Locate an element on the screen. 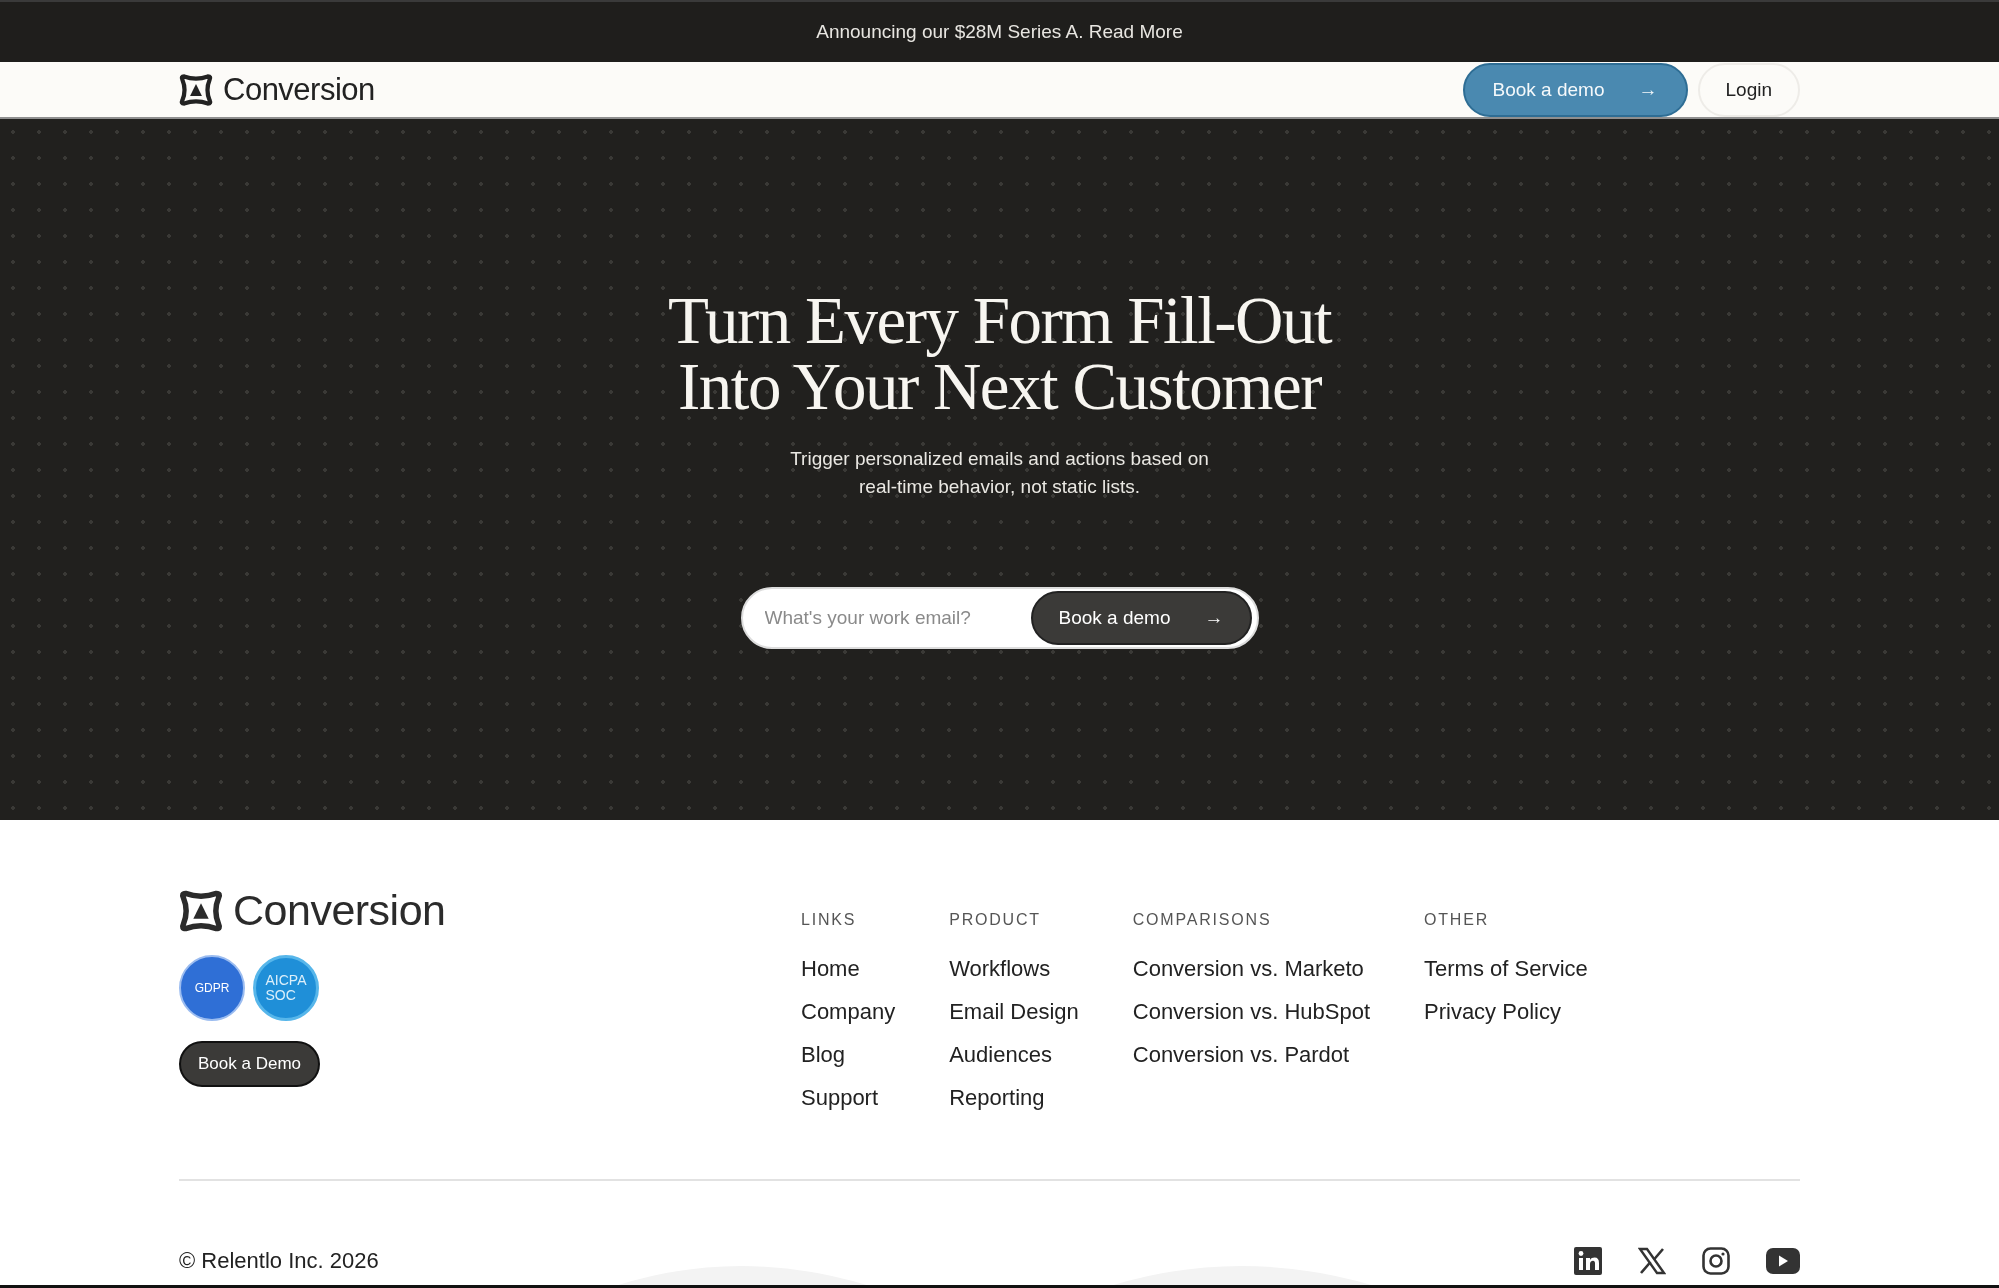  hero-subtitle: Trigger personalized emails and actions based on real-time behavior, not static lists. is located at coordinates (999, 473).